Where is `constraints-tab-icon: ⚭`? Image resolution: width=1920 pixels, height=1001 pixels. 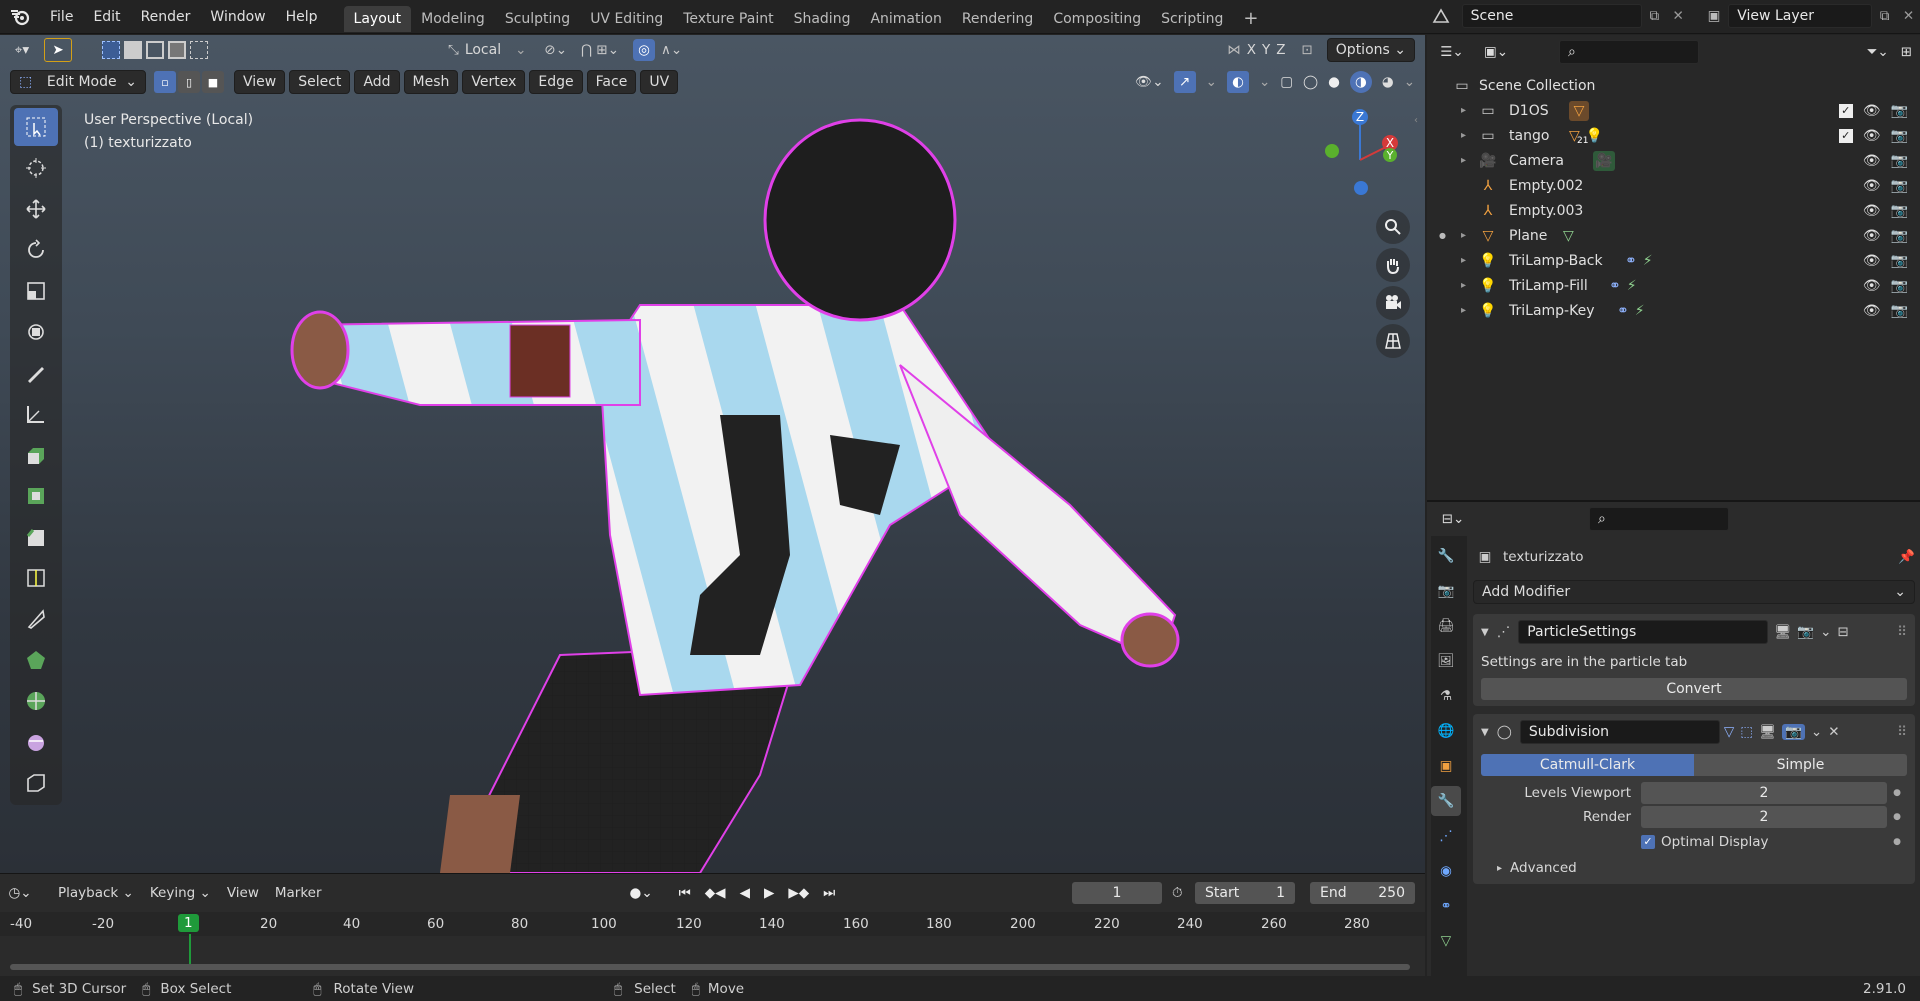
constraints-tab-icon: ⚭ is located at coordinates (1446, 906).